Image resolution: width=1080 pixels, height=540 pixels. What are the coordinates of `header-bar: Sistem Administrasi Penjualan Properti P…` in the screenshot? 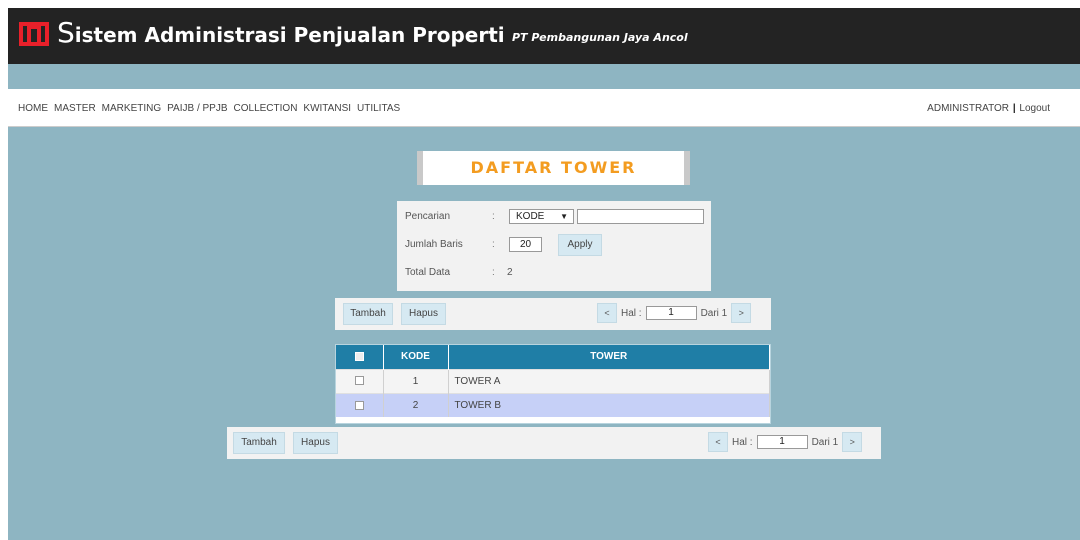 It's located at (544, 36).